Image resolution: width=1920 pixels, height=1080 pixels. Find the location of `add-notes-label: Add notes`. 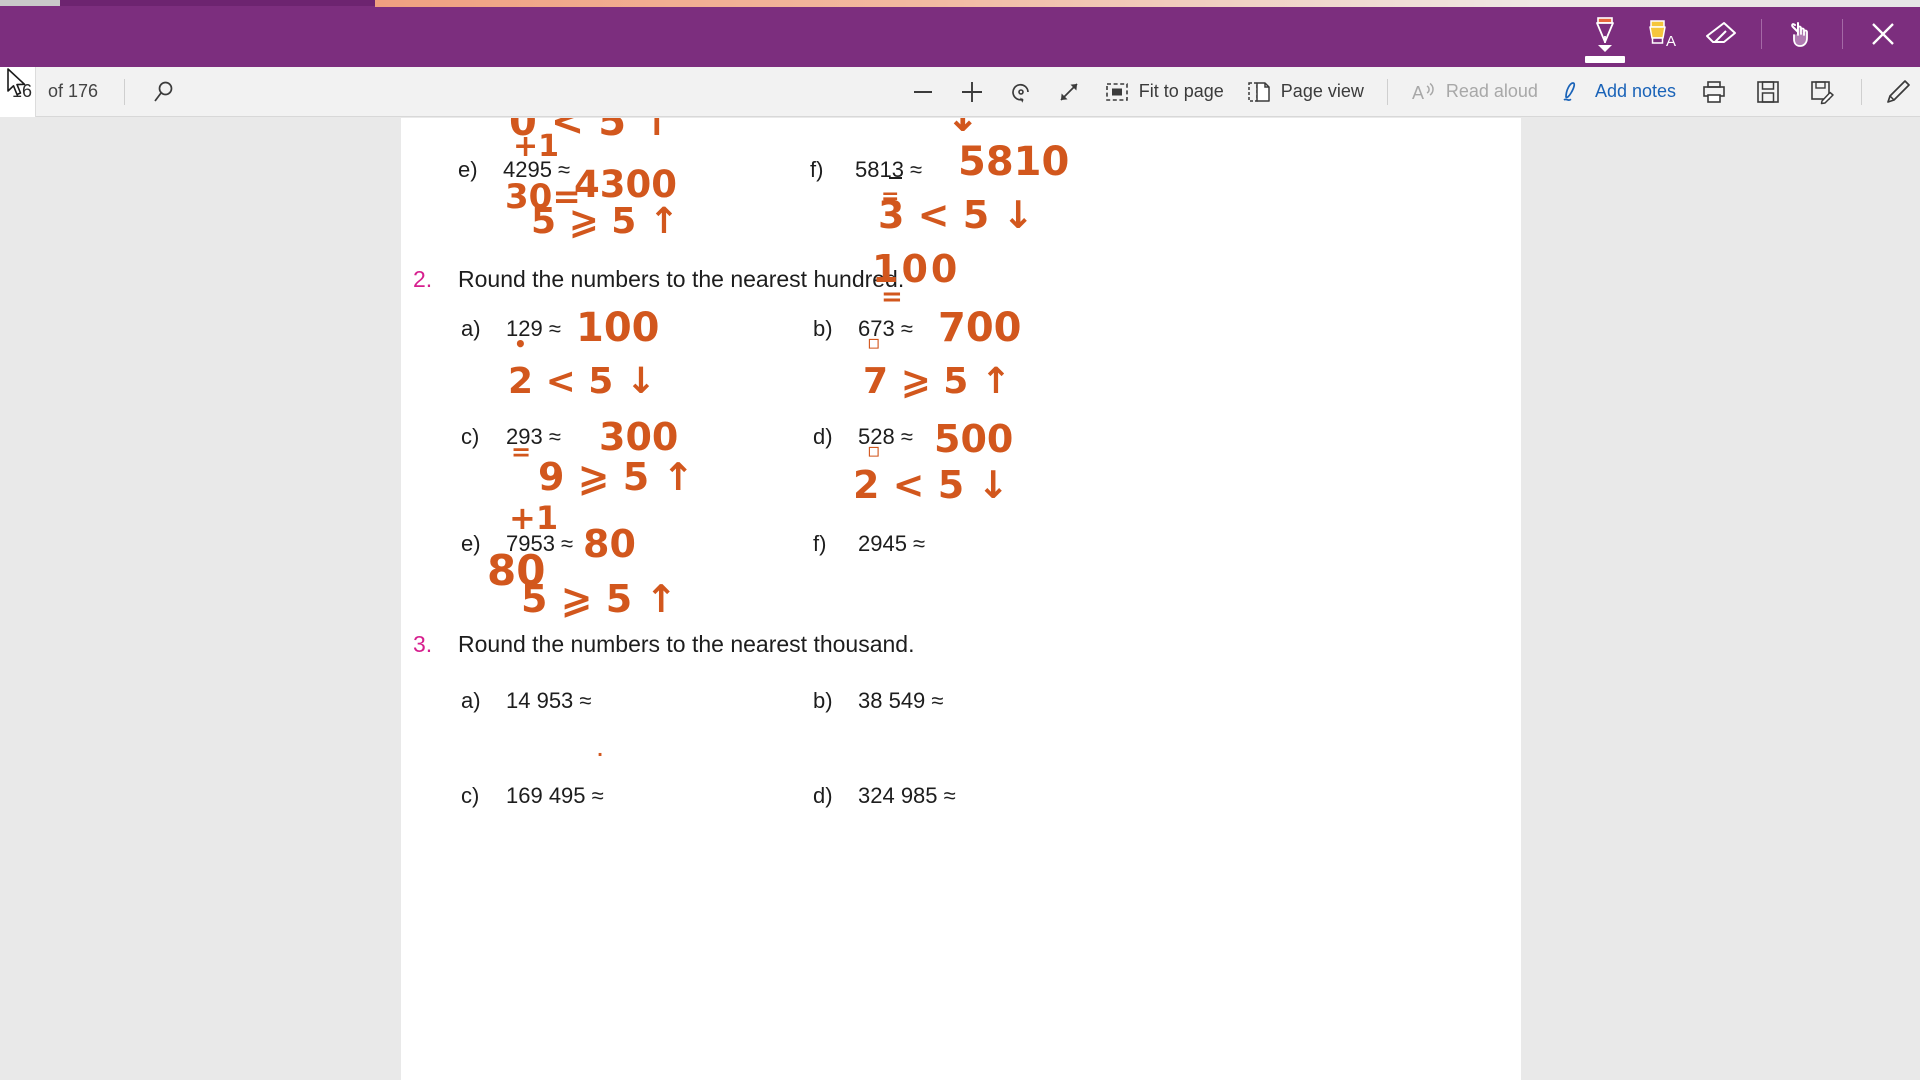

add-notes-label: Add notes is located at coordinates (1635, 91).